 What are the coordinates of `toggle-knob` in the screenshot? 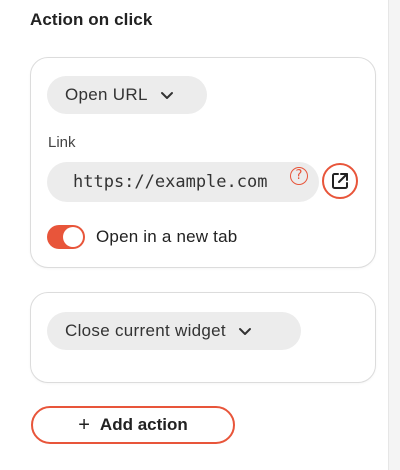 It's located at (73, 237).